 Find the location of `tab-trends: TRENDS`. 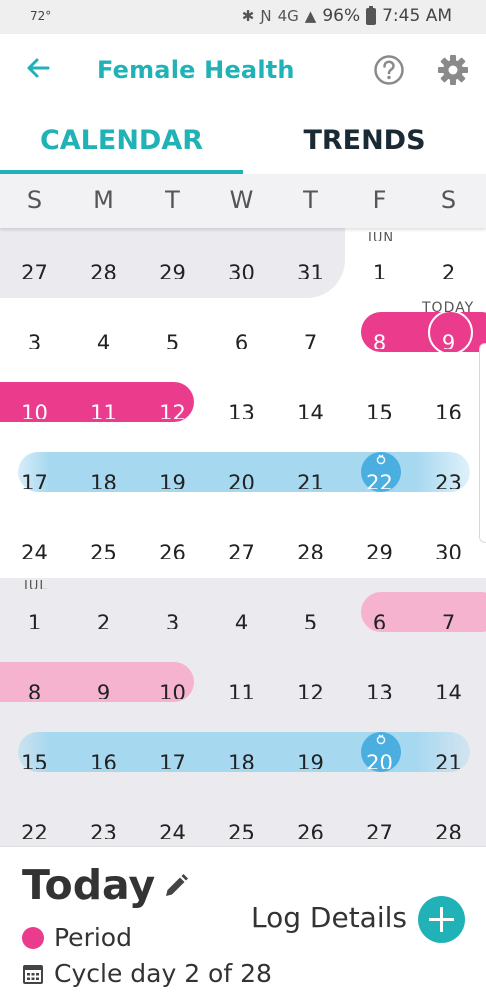

tab-trends: TRENDS is located at coordinates (364, 140).